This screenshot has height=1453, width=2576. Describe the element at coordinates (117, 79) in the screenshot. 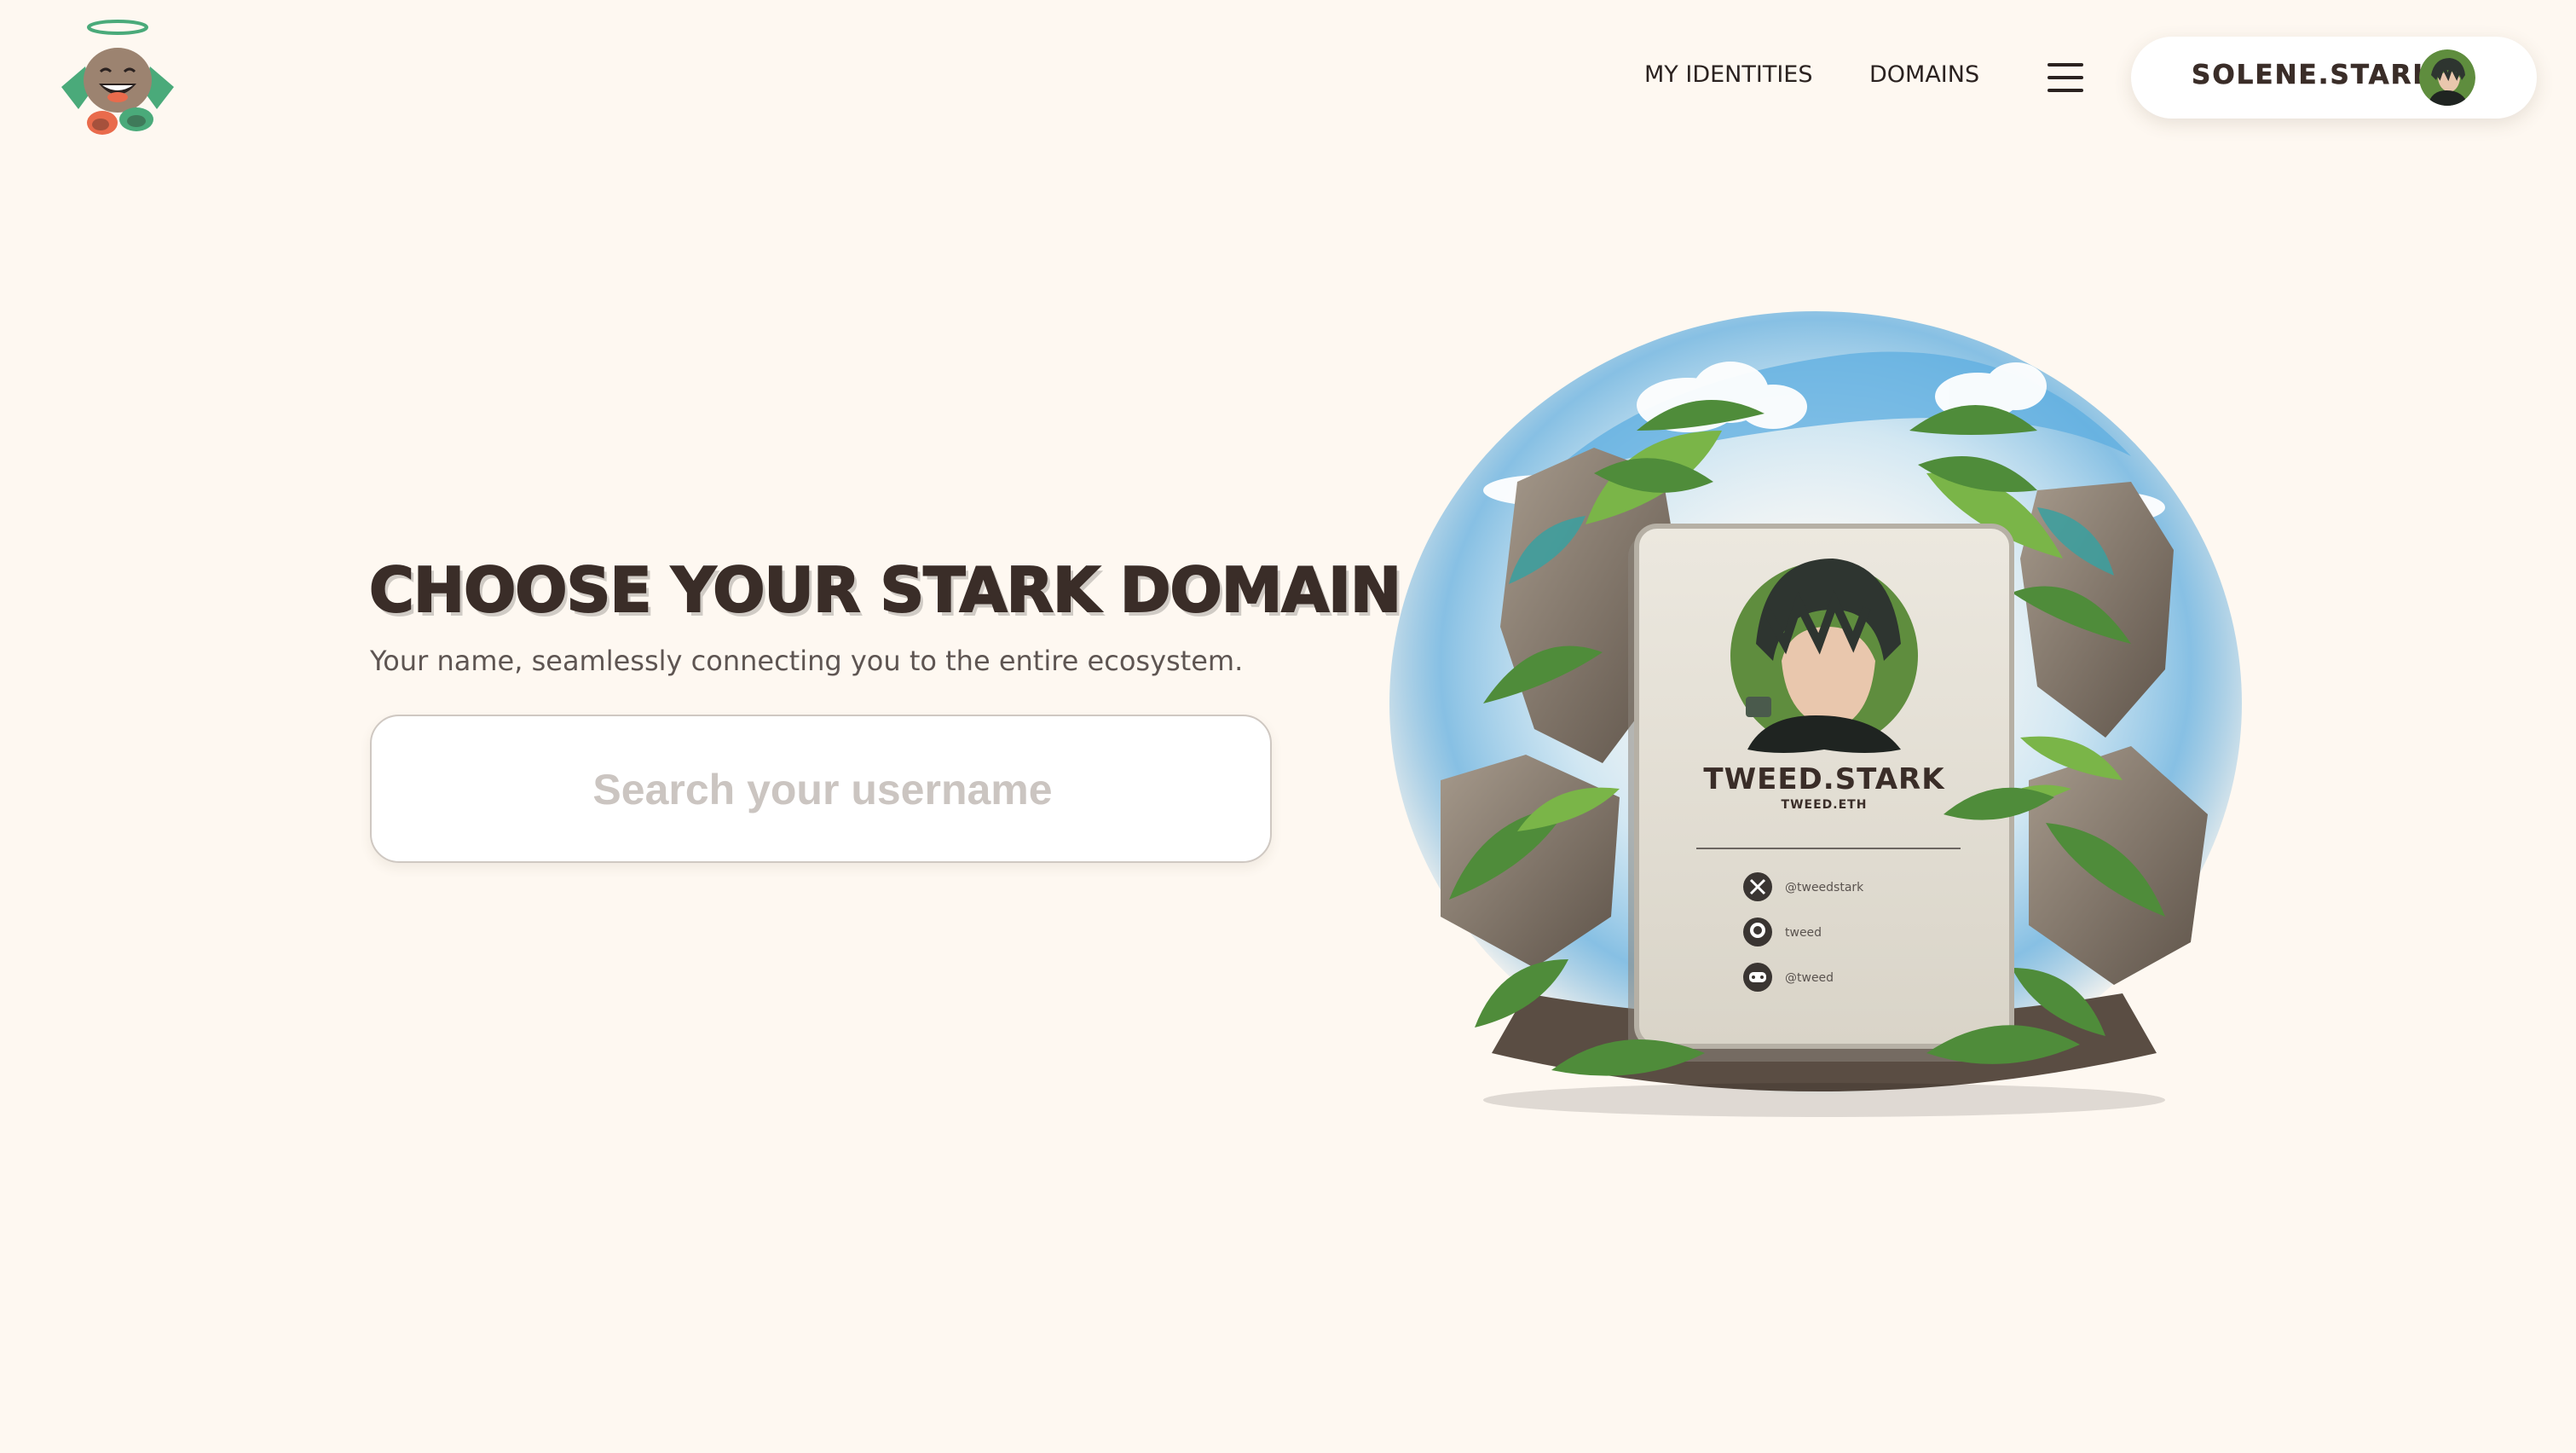

I see `angel-mascot-logo-icon` at that location.